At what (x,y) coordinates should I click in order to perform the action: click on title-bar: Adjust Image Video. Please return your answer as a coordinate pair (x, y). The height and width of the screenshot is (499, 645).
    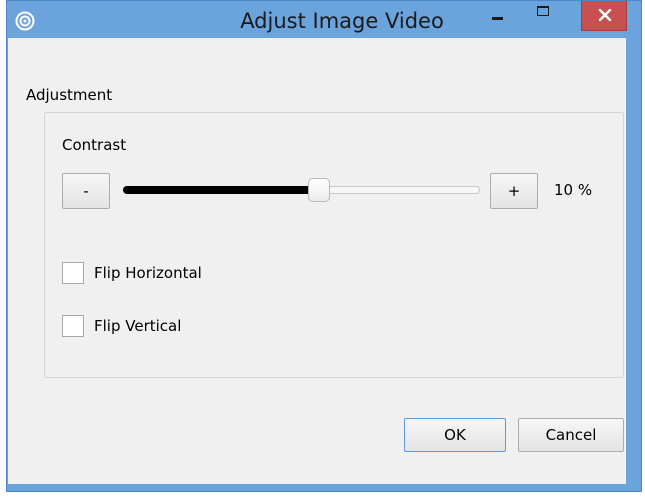
    Looking at the image, I should click on (324, 20).